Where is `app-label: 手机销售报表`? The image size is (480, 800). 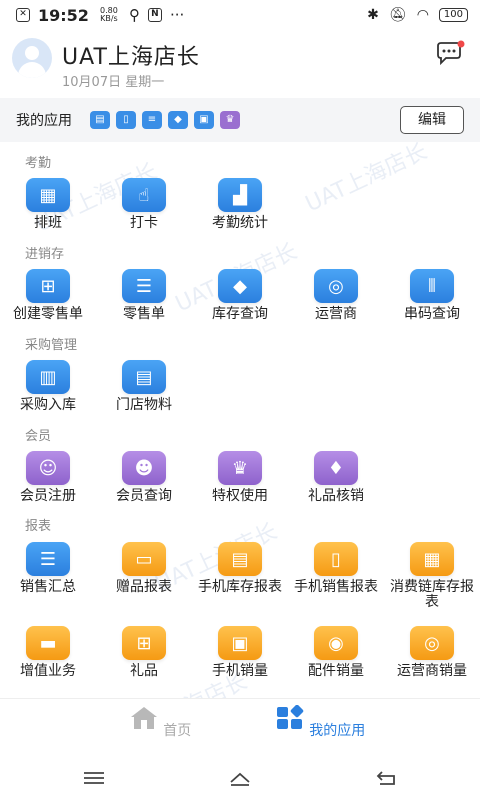
app-label: 手机销售报表 is located at coordinates (336, 587).